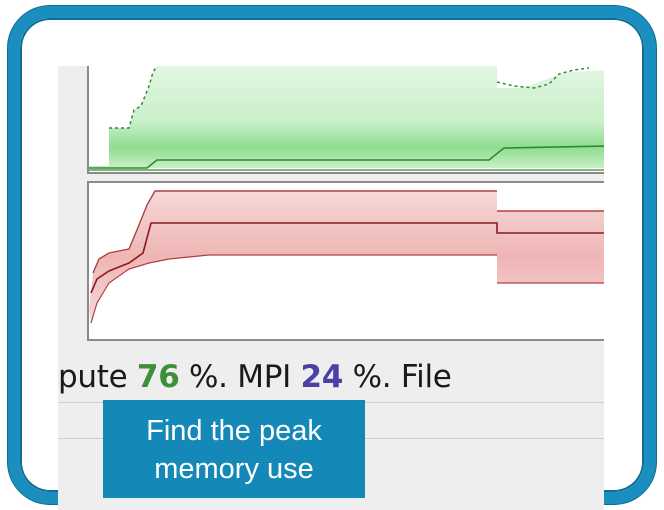 Image resolution: width=664 pixels, height=510 pixels. Describe the element at coordinates (234, 449) in the screenshot. I see `instruction-caption: Find the peak memory use` at that location.